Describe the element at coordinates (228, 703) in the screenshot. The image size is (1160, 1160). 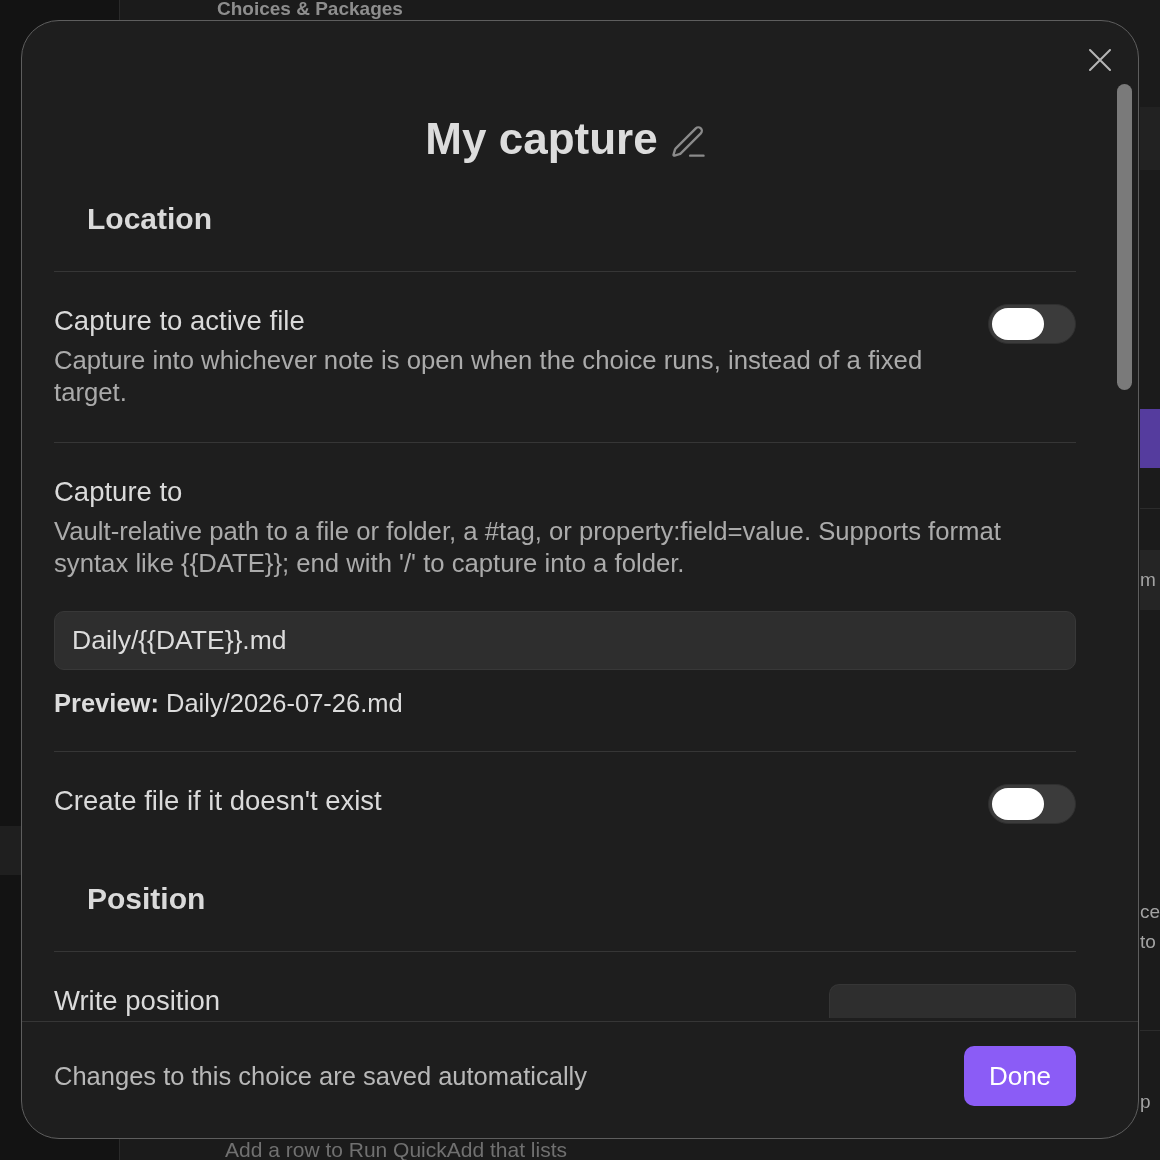
I see `path-preview: Preview: Daily/2026-07-26.md` at that location.